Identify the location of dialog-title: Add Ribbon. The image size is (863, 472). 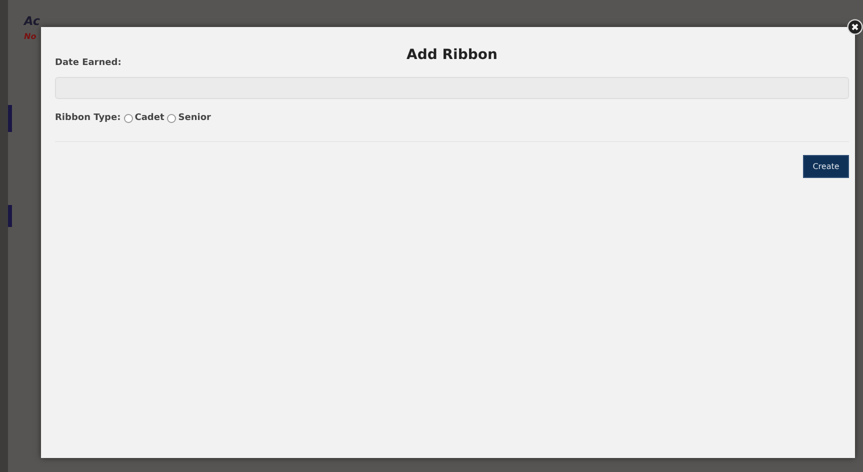
(452, 55).